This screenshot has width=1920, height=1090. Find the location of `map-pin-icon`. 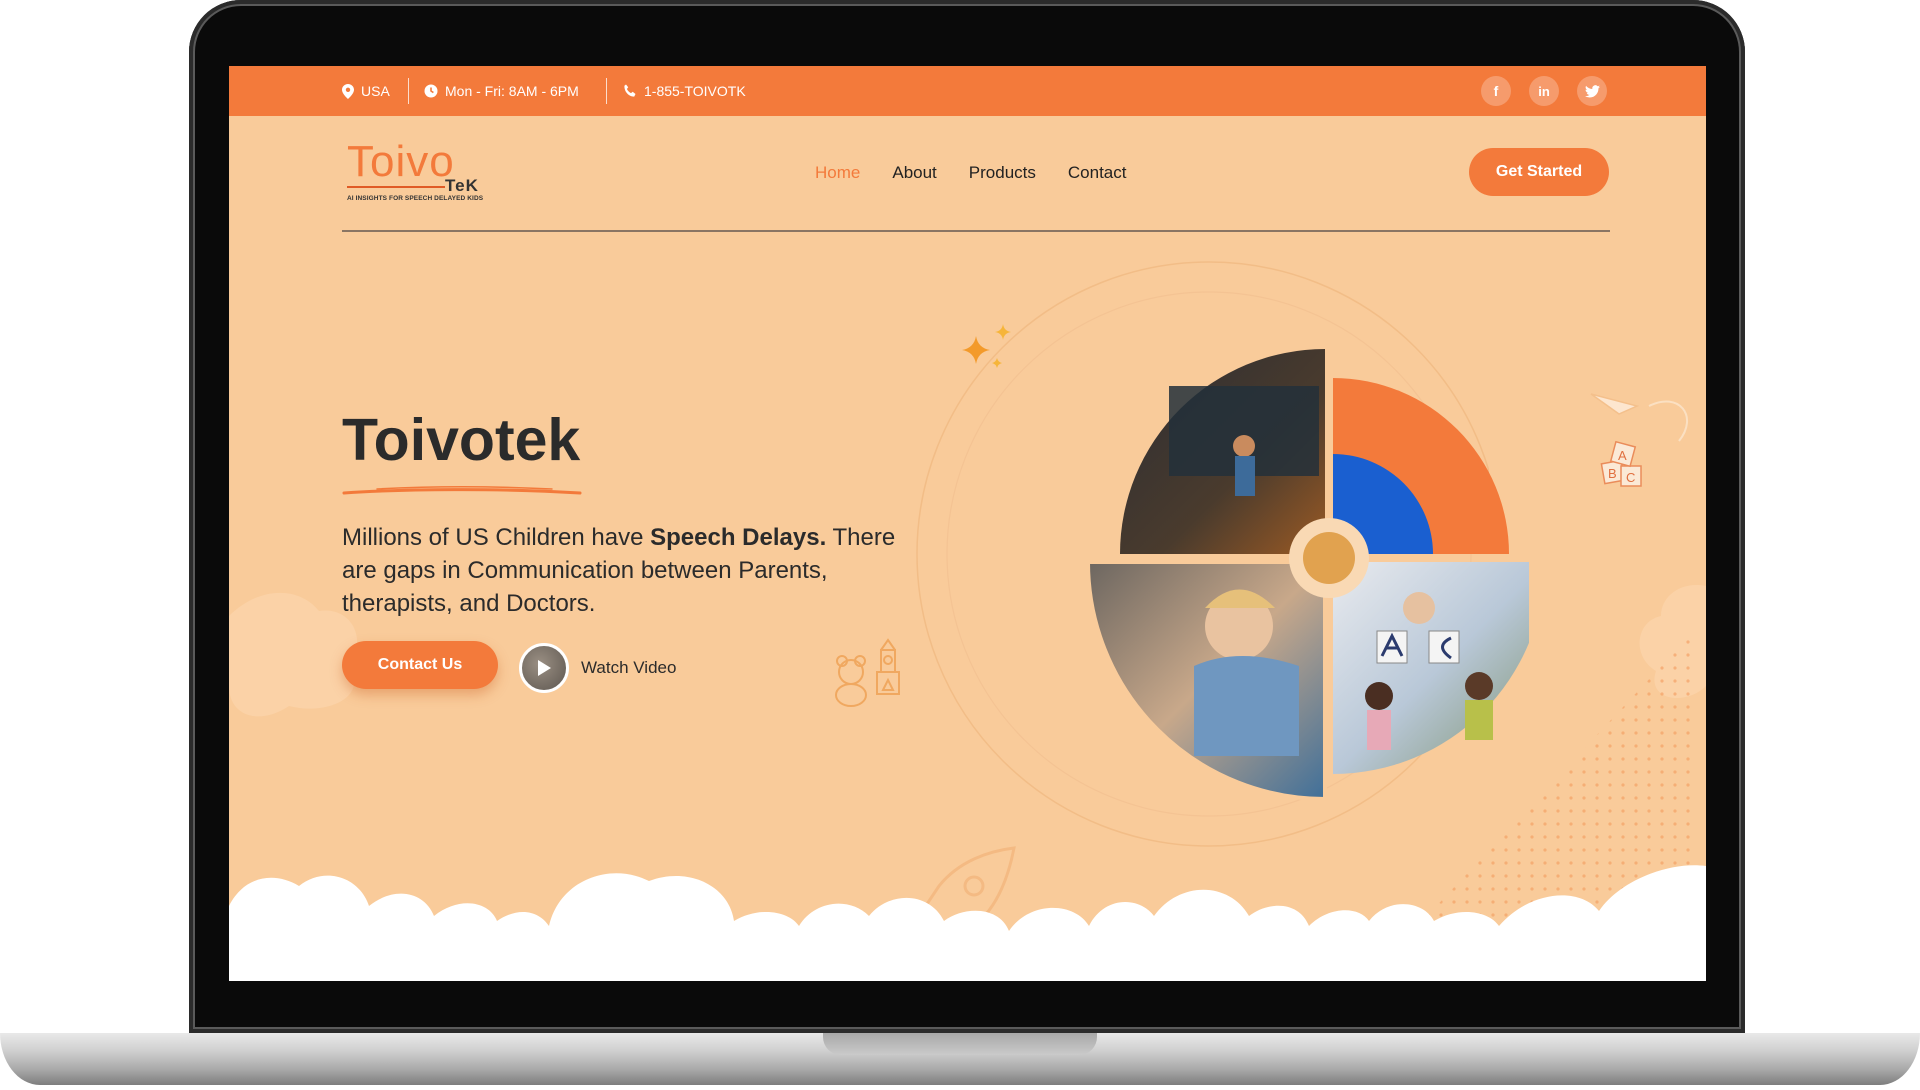

map-pin-icon is located at coordinates (348, 91).